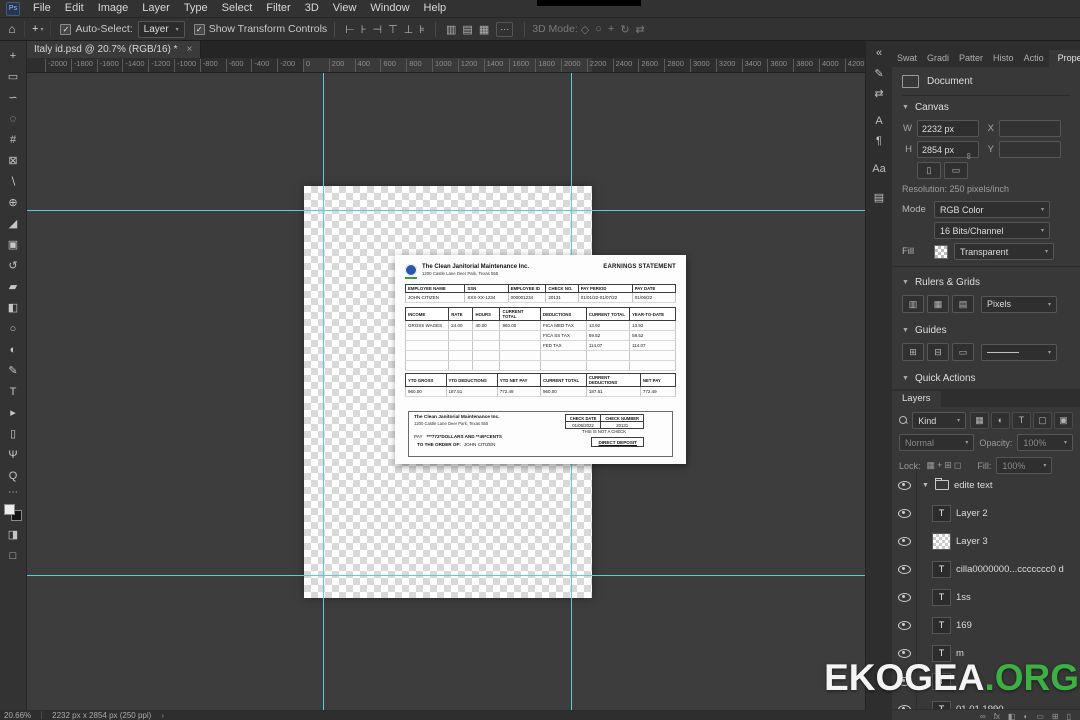 The width and height of the screenshot is (1080, 720). What do you see at coordinates (1034, 58) in the screenshot?
I see `tab-actio: Actio` at bounding box center [1034, 58].